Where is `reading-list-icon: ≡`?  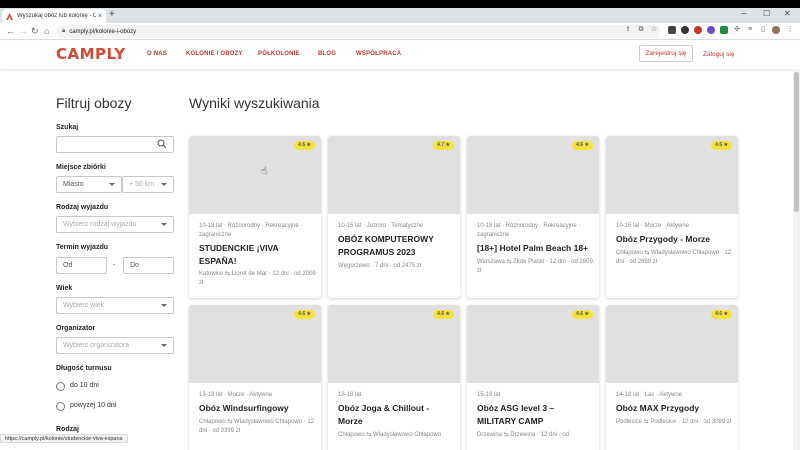 reading-list-icon: ≡ is located at coordinates (750, 30).